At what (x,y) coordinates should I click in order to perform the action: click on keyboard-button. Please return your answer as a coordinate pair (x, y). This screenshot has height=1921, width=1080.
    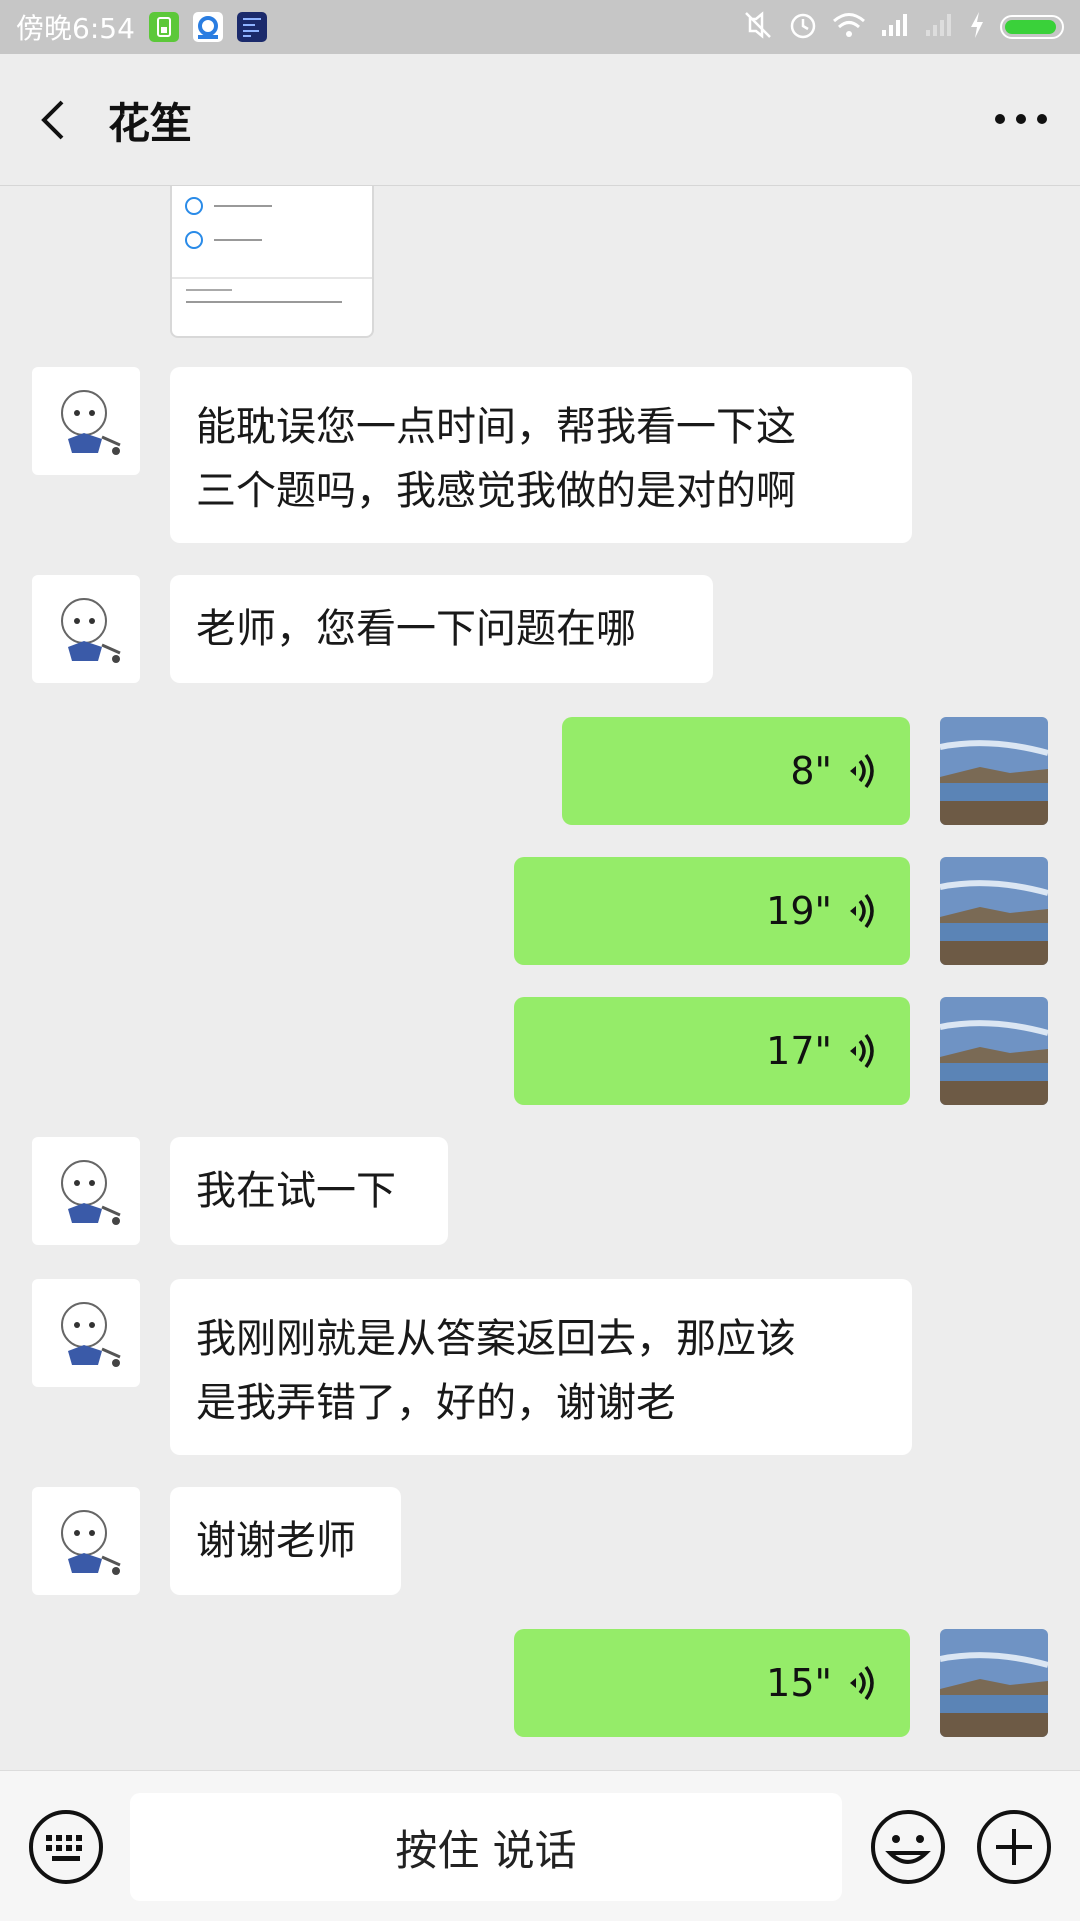
    Looking at the image, I should click on (66, 1847).